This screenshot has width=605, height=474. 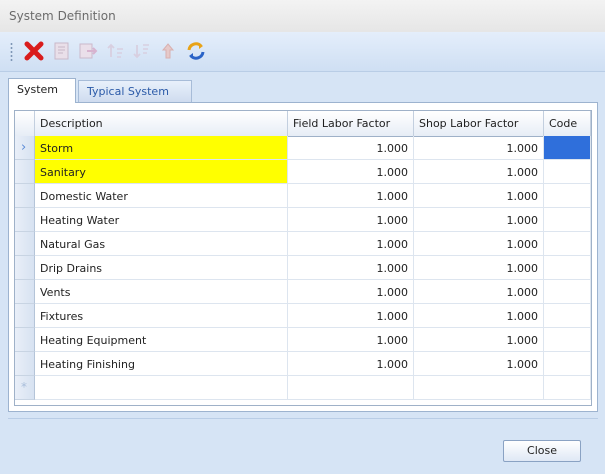 I want to click on new-row-indicator: *, so click(x=25, y=388).